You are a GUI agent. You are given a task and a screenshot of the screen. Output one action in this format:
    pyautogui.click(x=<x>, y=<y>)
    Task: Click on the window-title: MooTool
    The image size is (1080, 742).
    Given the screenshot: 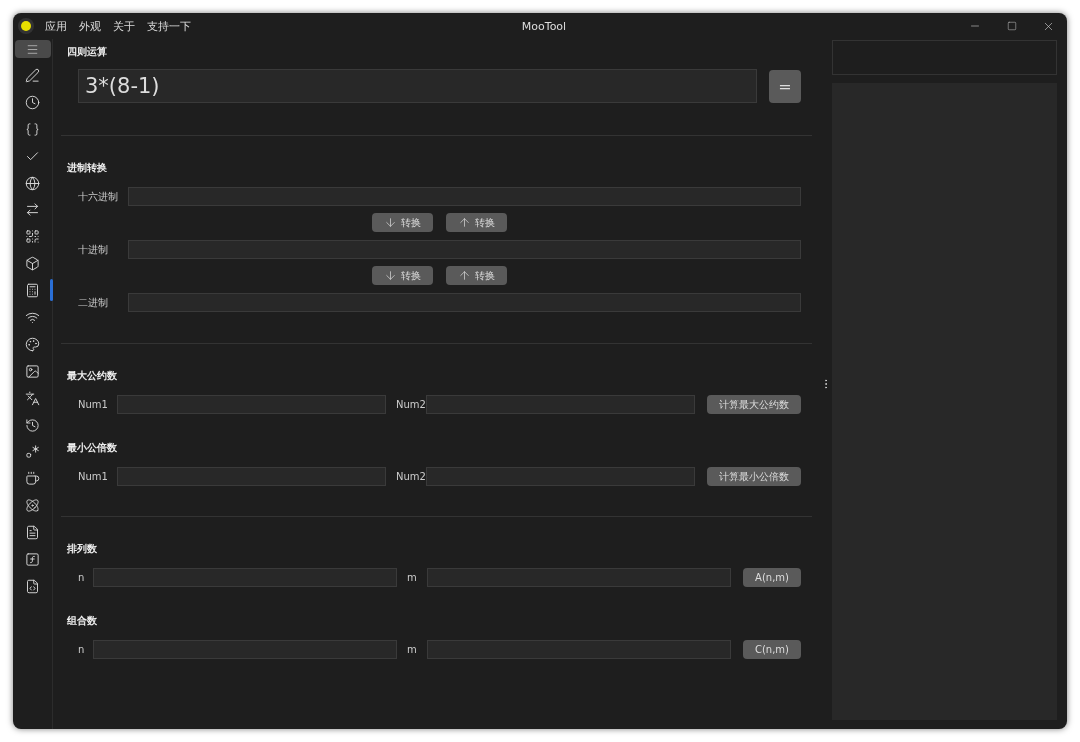 What is the action you would take?
    pyautogui.click(x=544, y=26)
    